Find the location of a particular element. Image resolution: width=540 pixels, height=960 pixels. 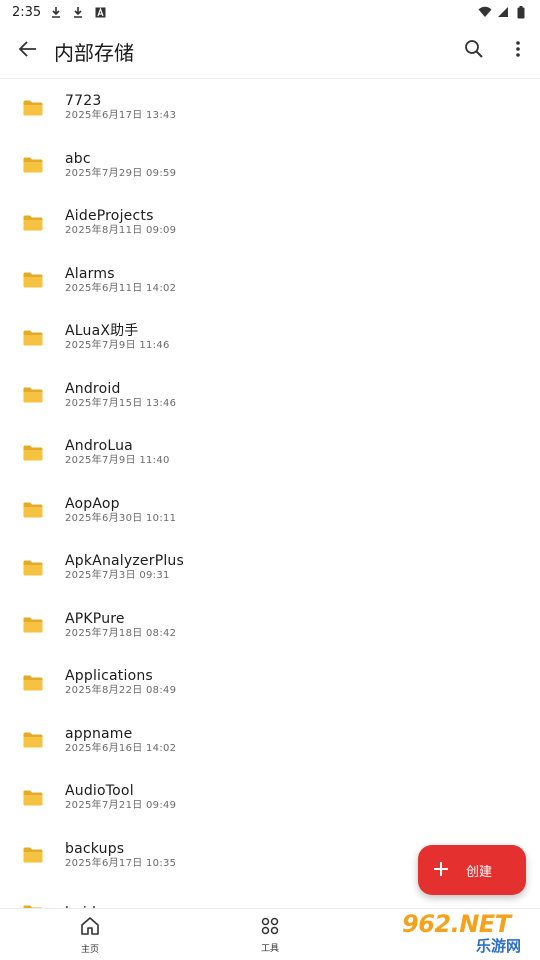

watermark-logo: 962.NET 乐游网 is located at coordinates (470, 934).